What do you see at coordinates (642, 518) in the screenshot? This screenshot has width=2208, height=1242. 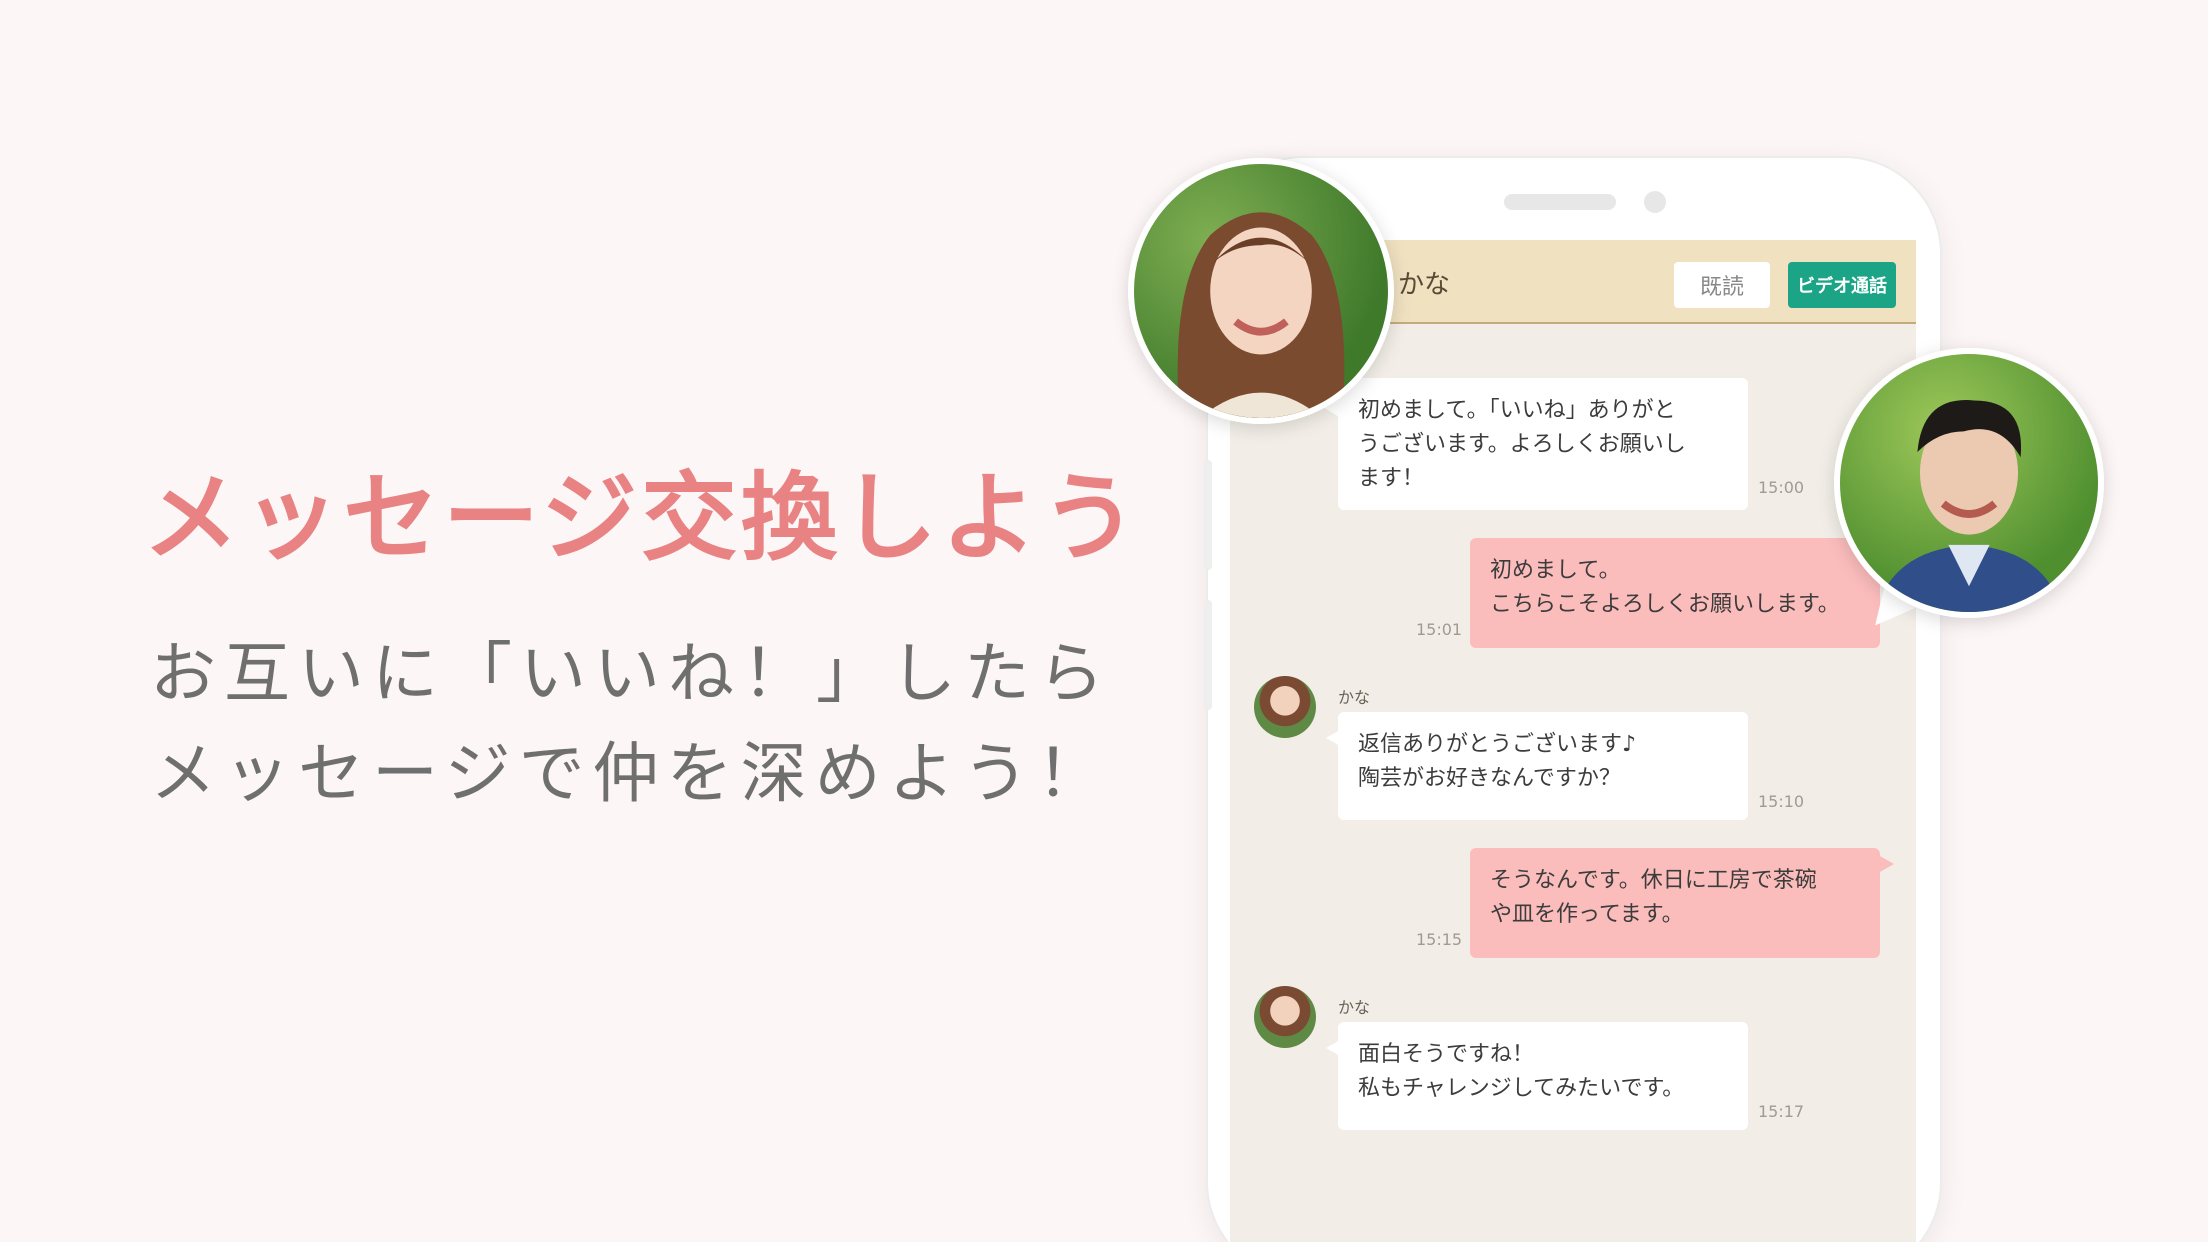 I see `promo-headline: メッセージ交換しよう` at bounding box center [642, 518].